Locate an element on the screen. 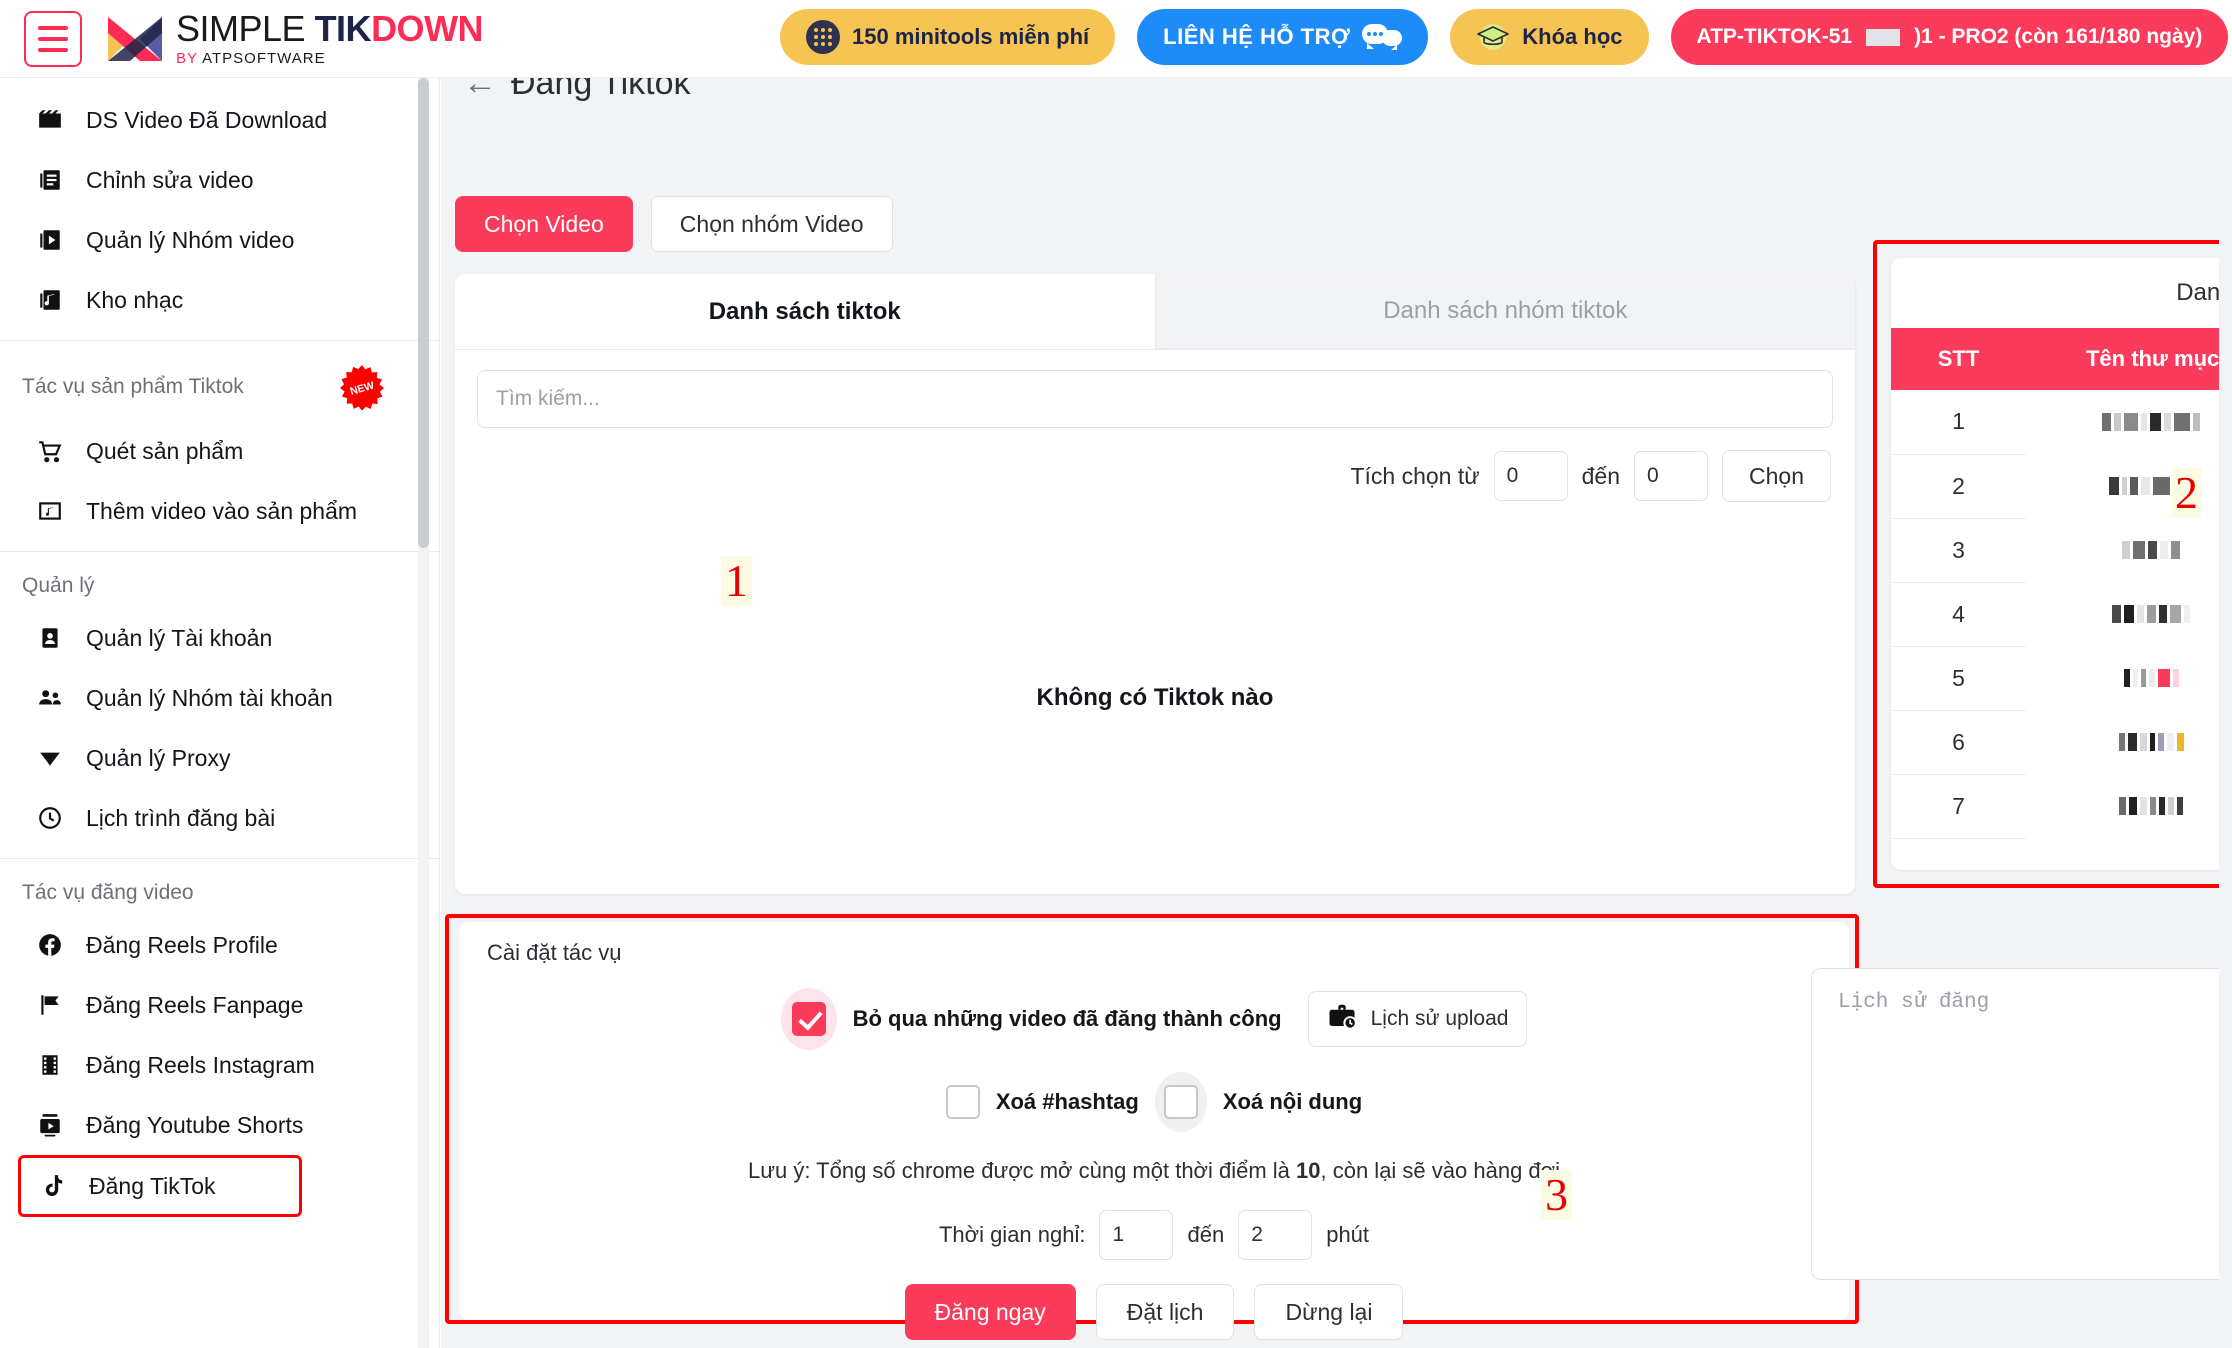 The height and width of the screenshot is (1348, 2232). sidebar-section-manage: Quản lý is located at coordinates (219, 580).